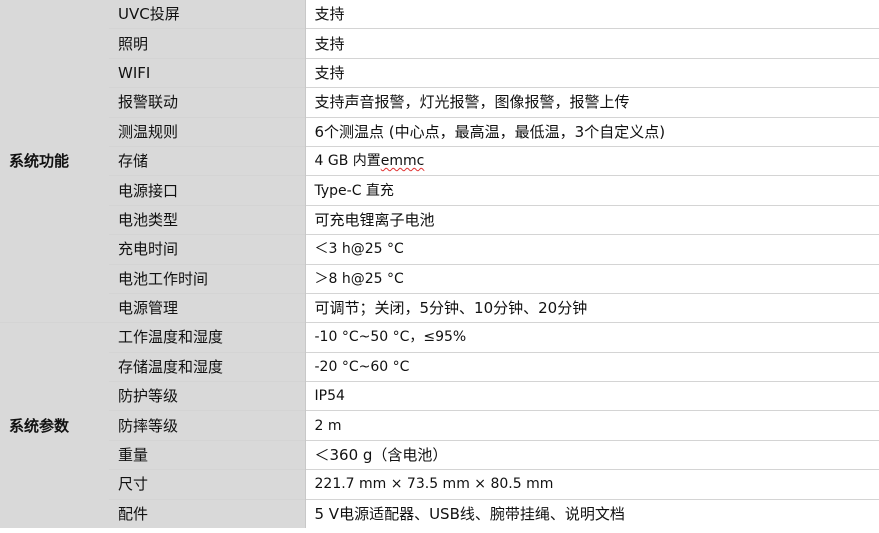 This screenshot has width=879, height=533. What do you see at coordinates (207, 454) in the screenshot?
I see `spec-name: 重量` at bounding box center [207, 454].